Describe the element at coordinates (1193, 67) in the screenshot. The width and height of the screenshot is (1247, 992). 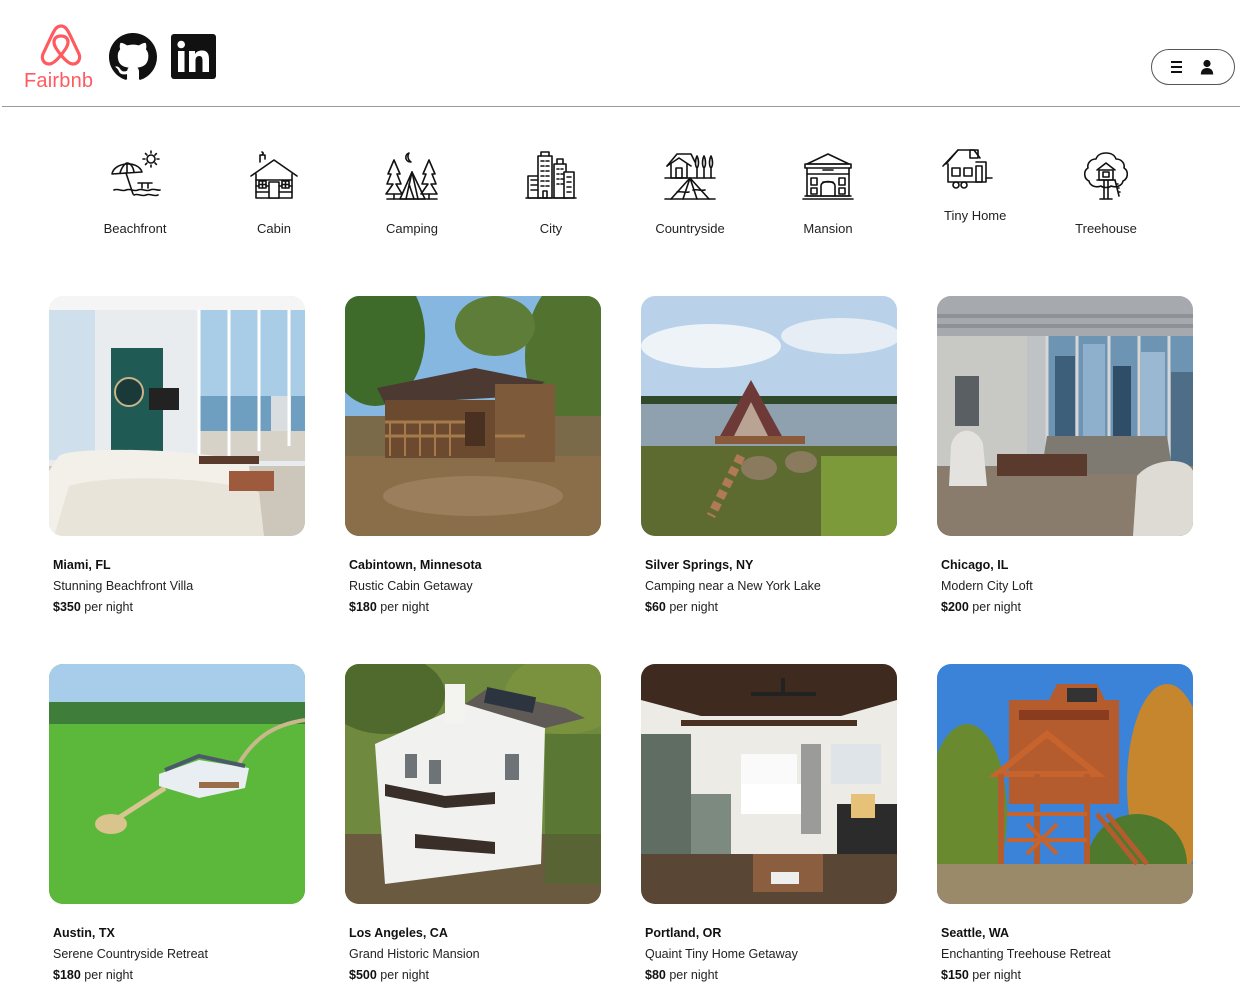
I see `user-menu-button` at that location.